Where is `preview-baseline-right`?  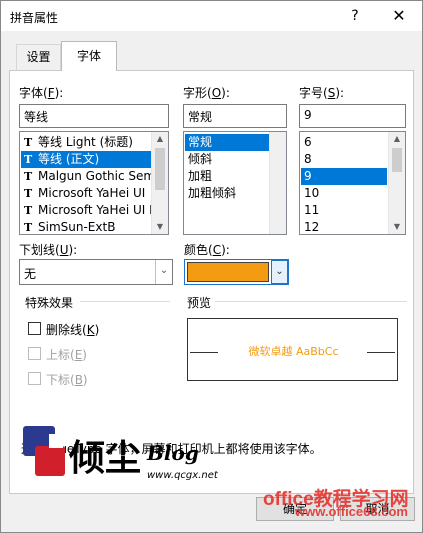
preview-baseline-right is located at coordinates (381, 352).